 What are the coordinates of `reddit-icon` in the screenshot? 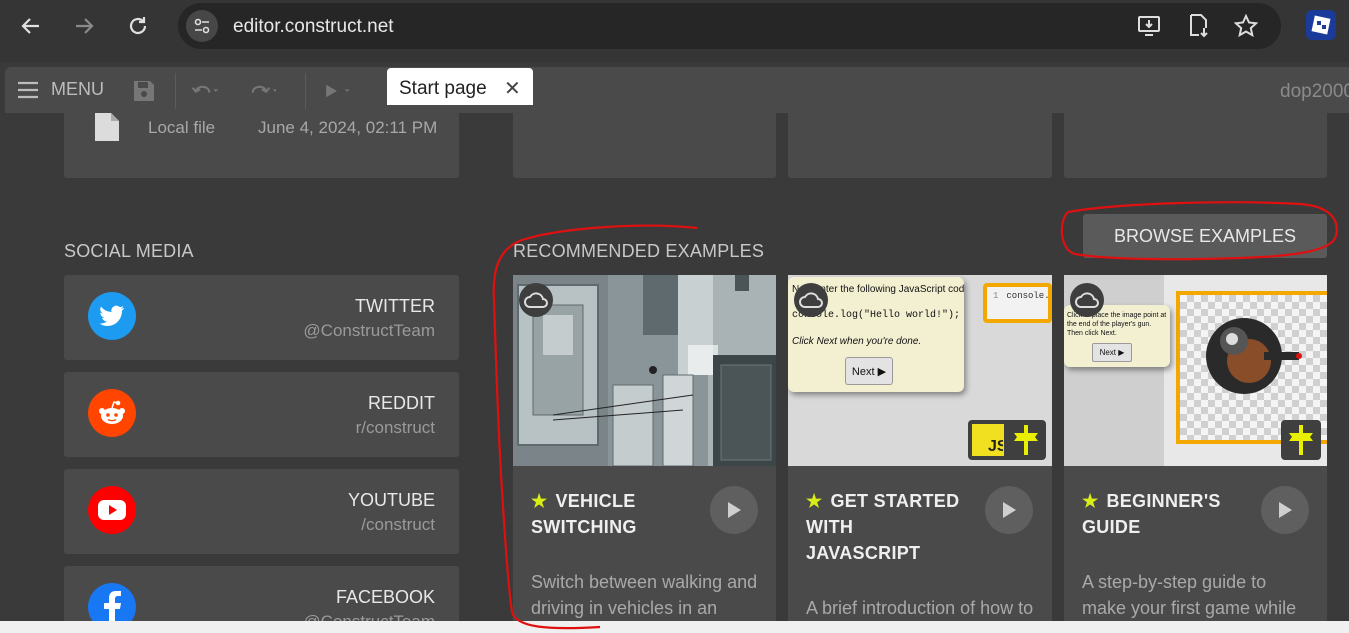 It's located at (112, 413).